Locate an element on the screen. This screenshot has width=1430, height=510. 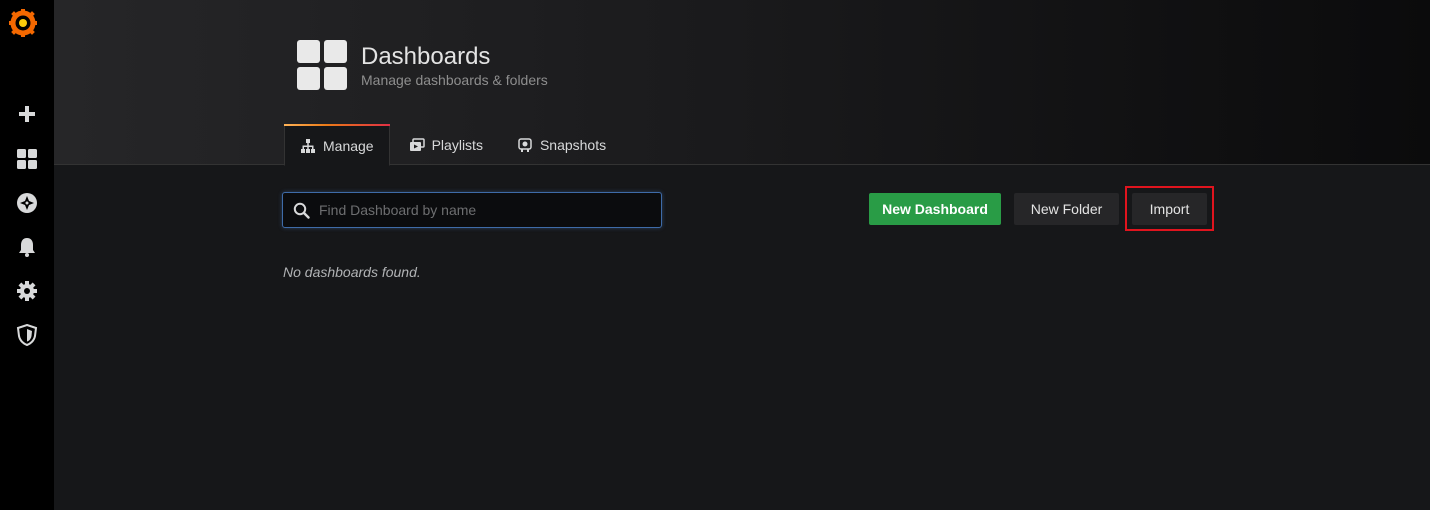
side-menu is located at coordinates (27, 255).